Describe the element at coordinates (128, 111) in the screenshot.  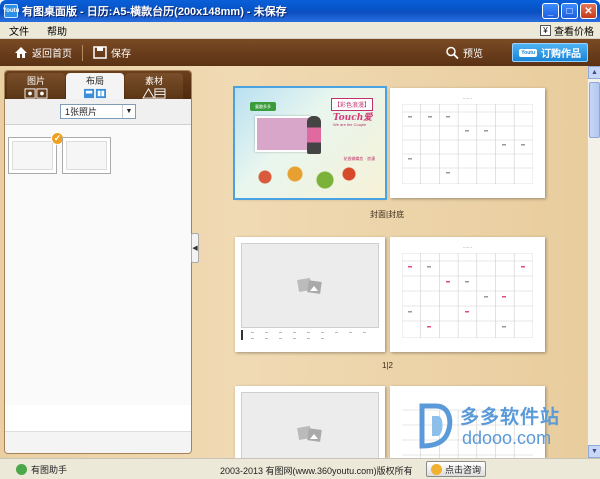
I see `chevron-down-icon: ▼` at that location.